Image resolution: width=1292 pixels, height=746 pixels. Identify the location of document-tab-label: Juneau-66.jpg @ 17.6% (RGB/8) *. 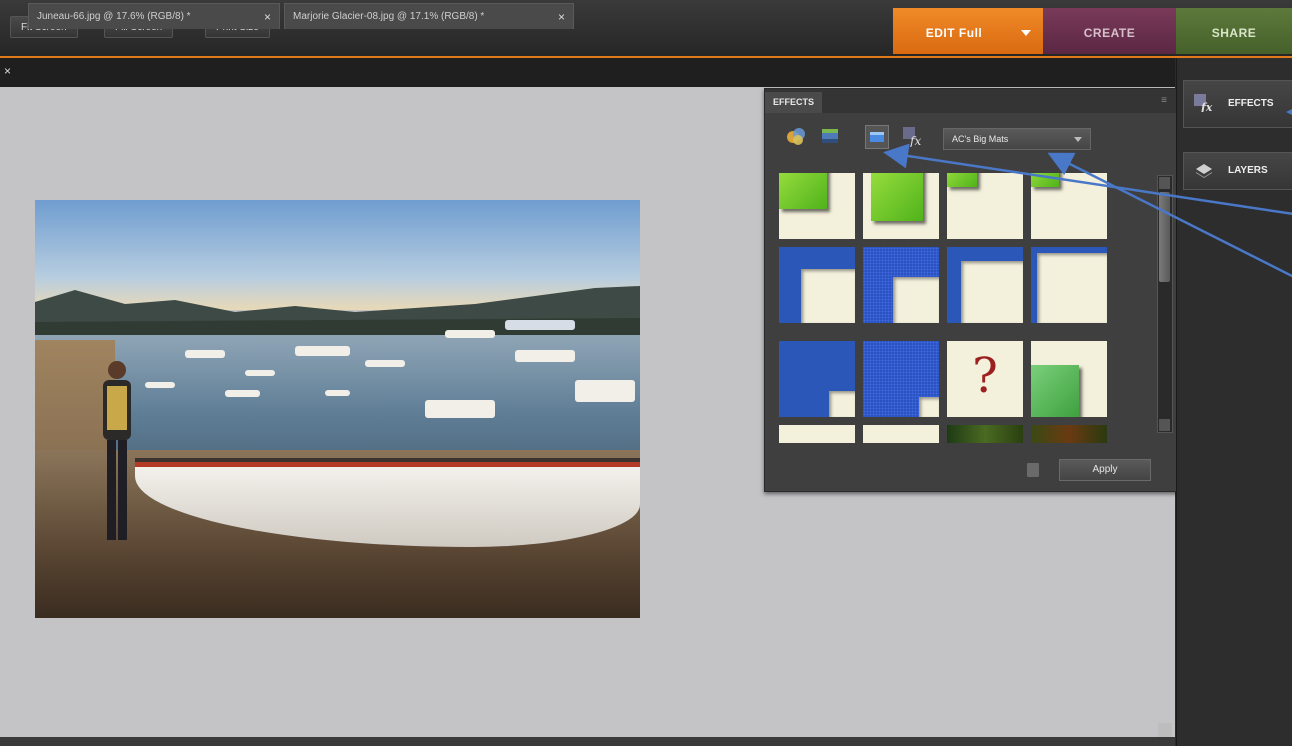
(114, 16).